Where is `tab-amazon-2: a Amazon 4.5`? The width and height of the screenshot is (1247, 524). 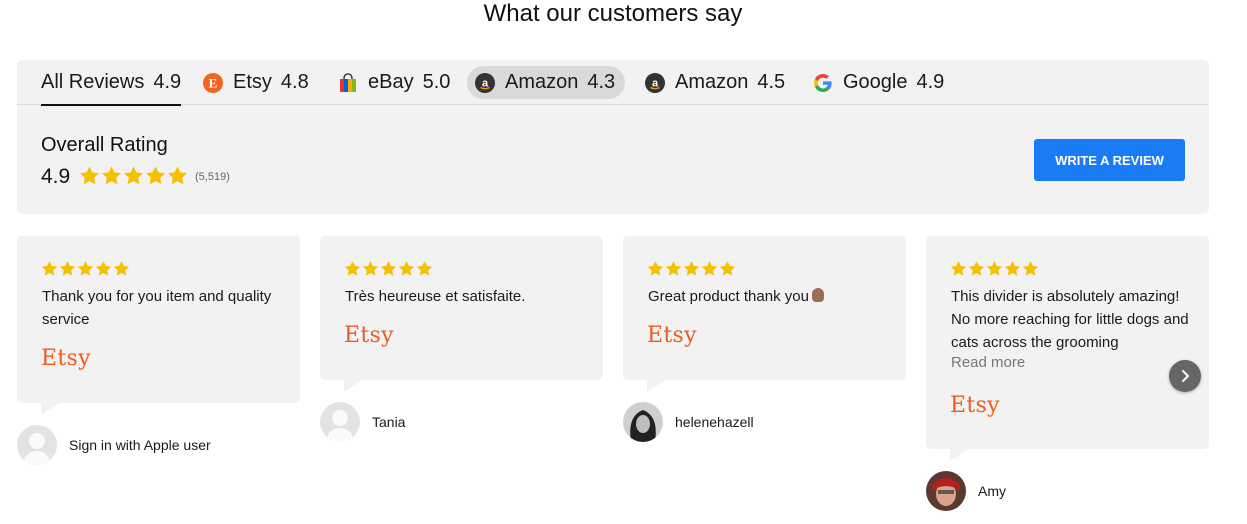
tab-amazon-2: a Amazon 4.5 is located at coordinates (715, 82).